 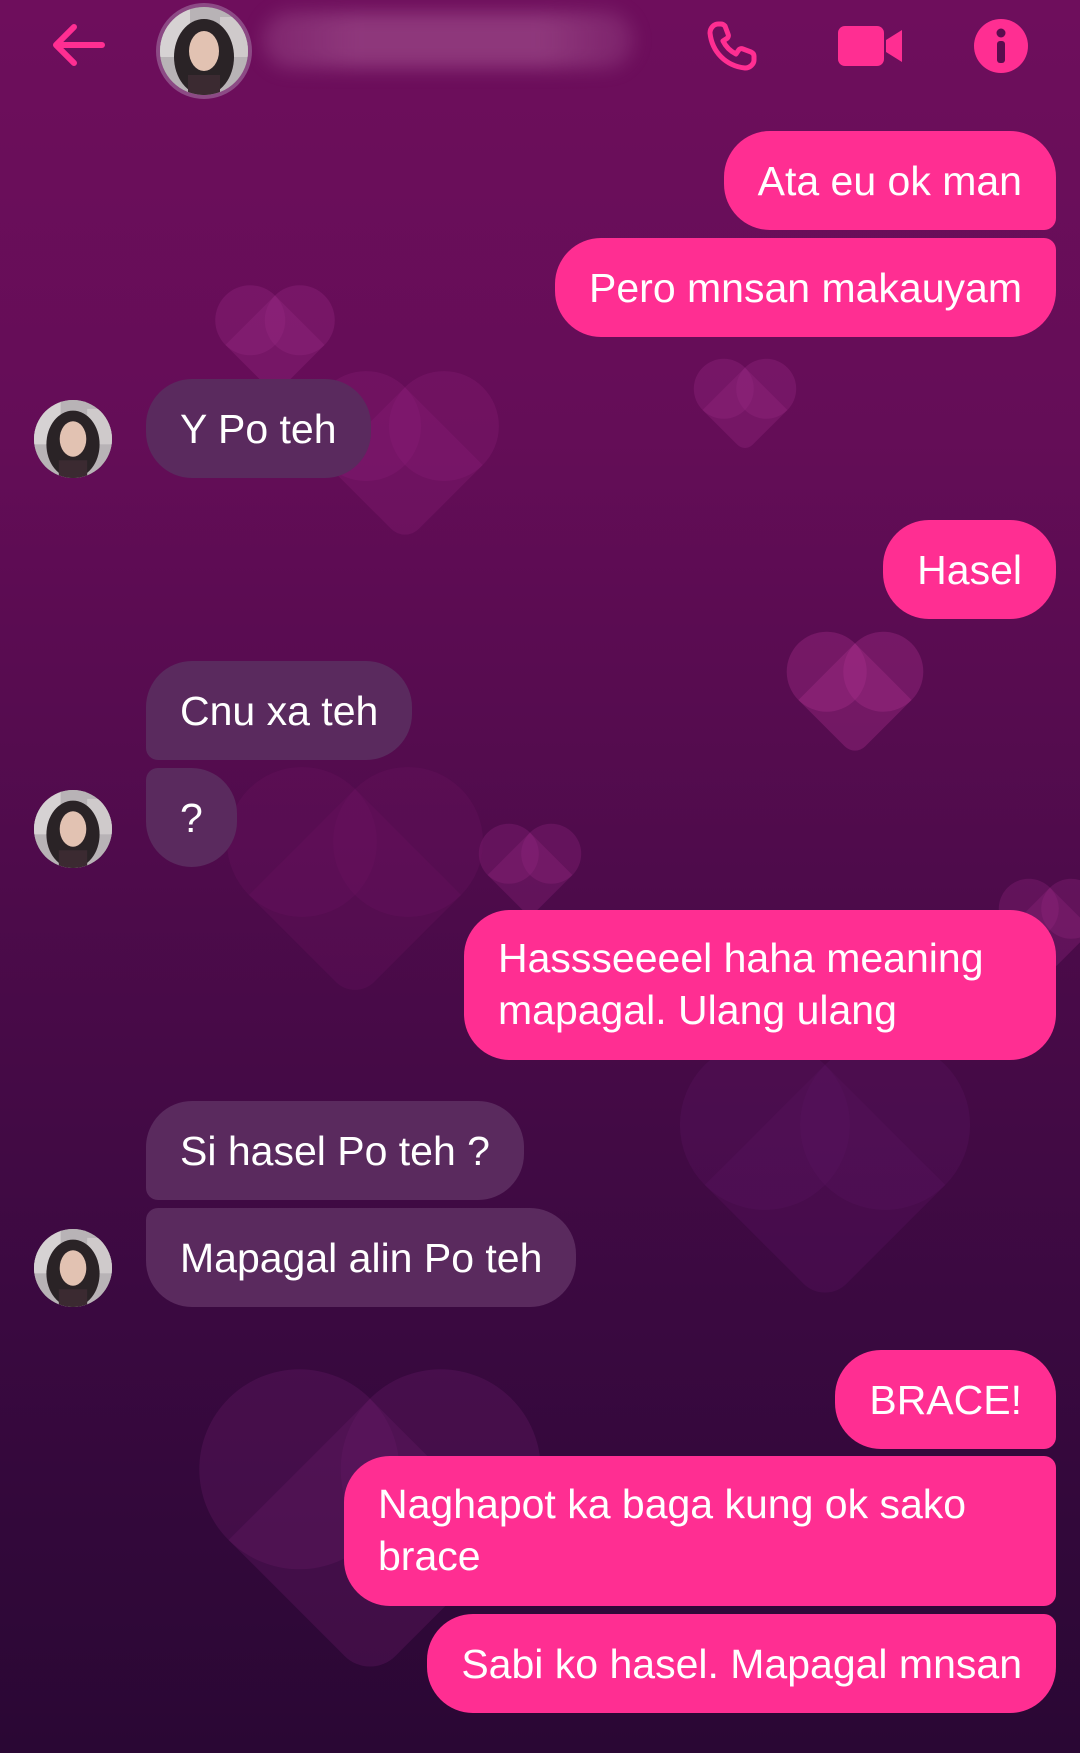 What do you see at coordinates (191, 817) in the screenshot?
I see `incoming-message: ?` at bounding box center [191, 817].